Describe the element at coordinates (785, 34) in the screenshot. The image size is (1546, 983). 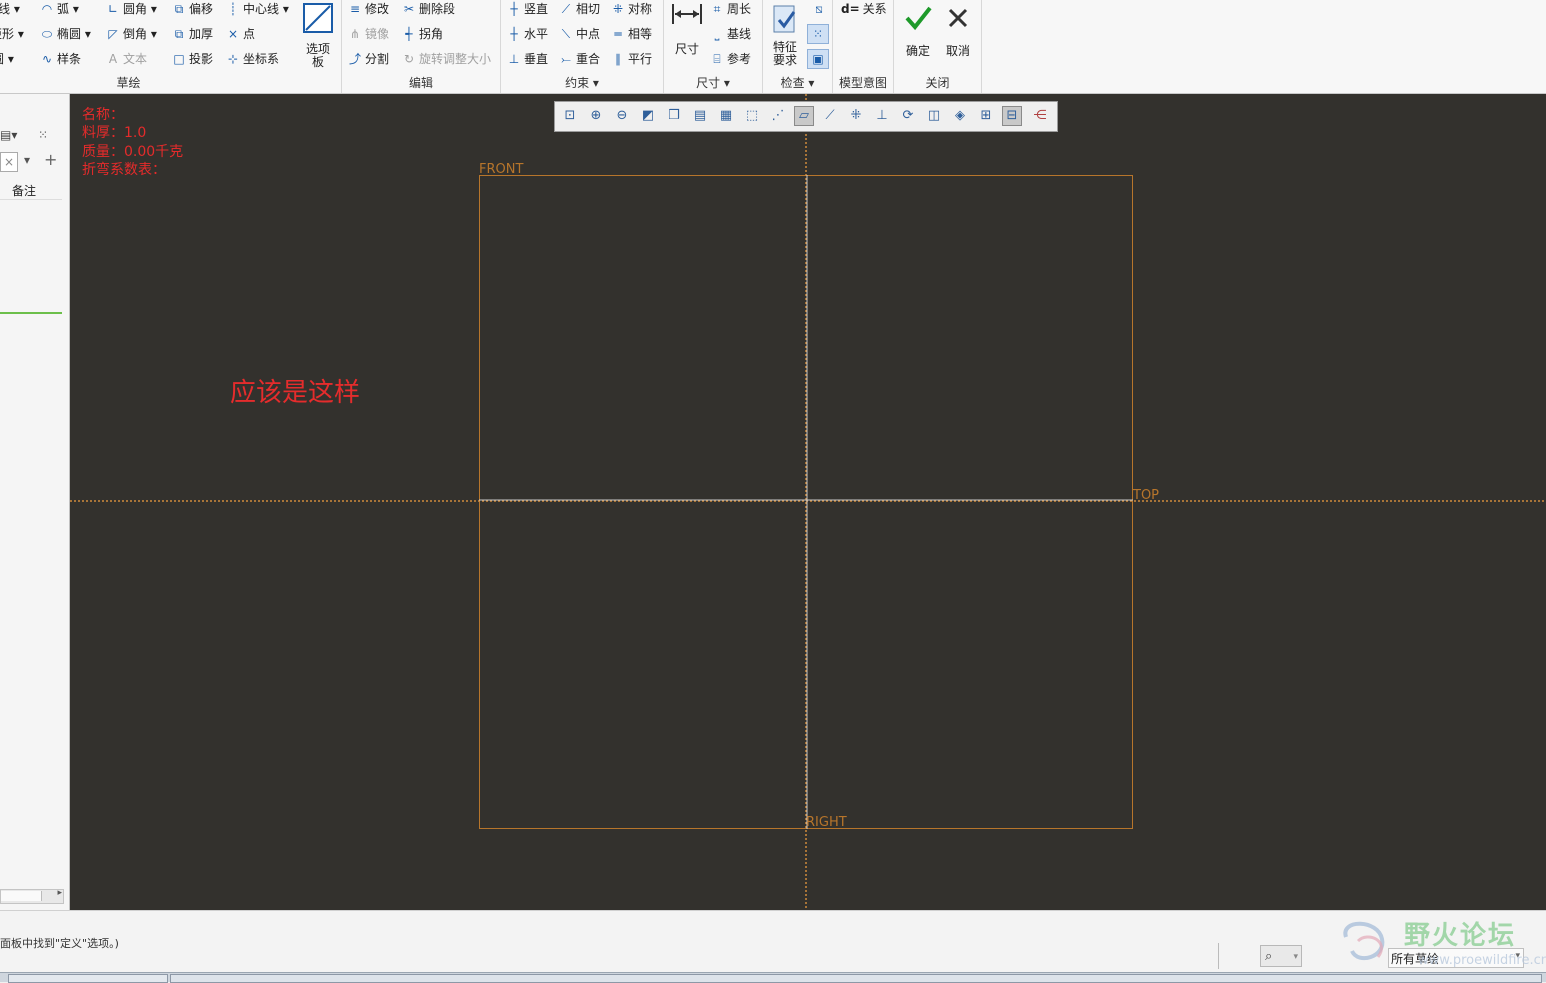
I see `feature-requirements-button: 特征 要求` at that location.